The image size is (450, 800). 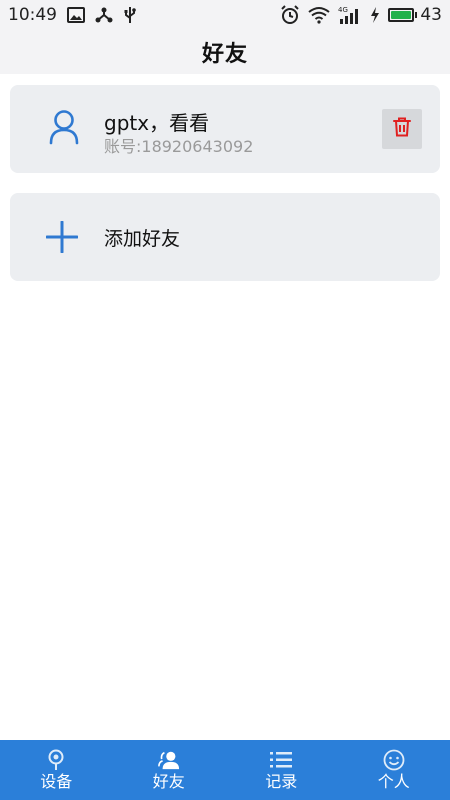 I want to click on nav-label-devices: 设备, so click(x=56, y=781).